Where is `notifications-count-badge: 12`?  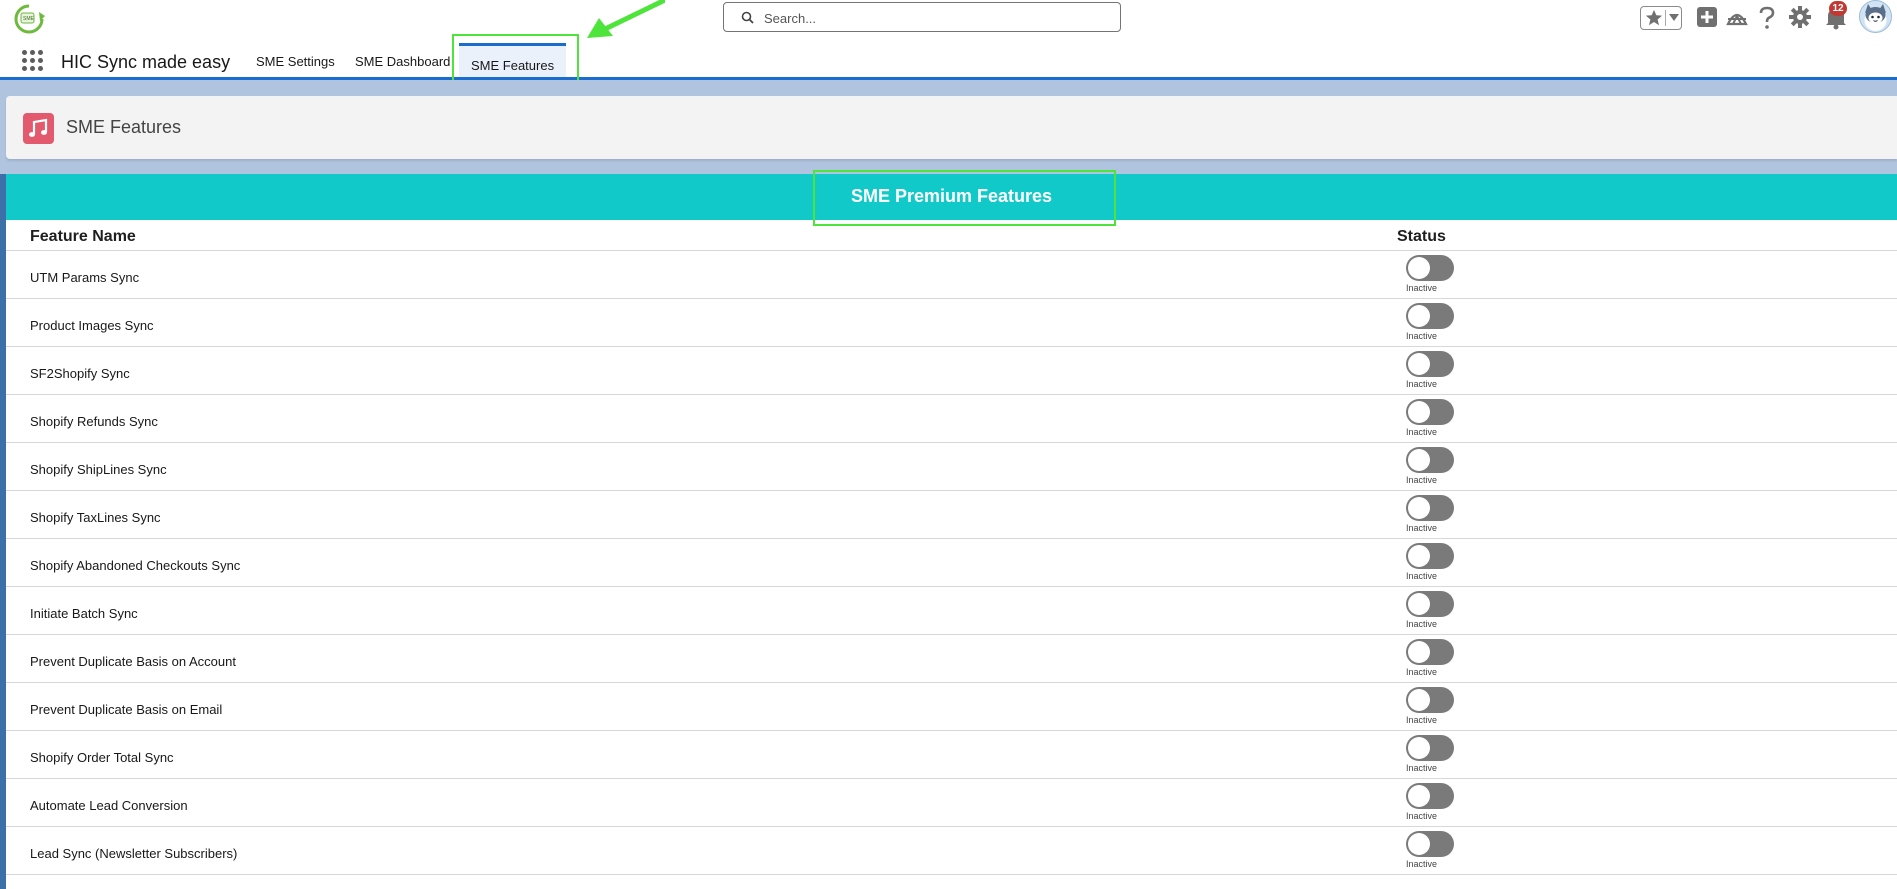 notifications-count-badge: 12 is located at coordinates (1838, 8).